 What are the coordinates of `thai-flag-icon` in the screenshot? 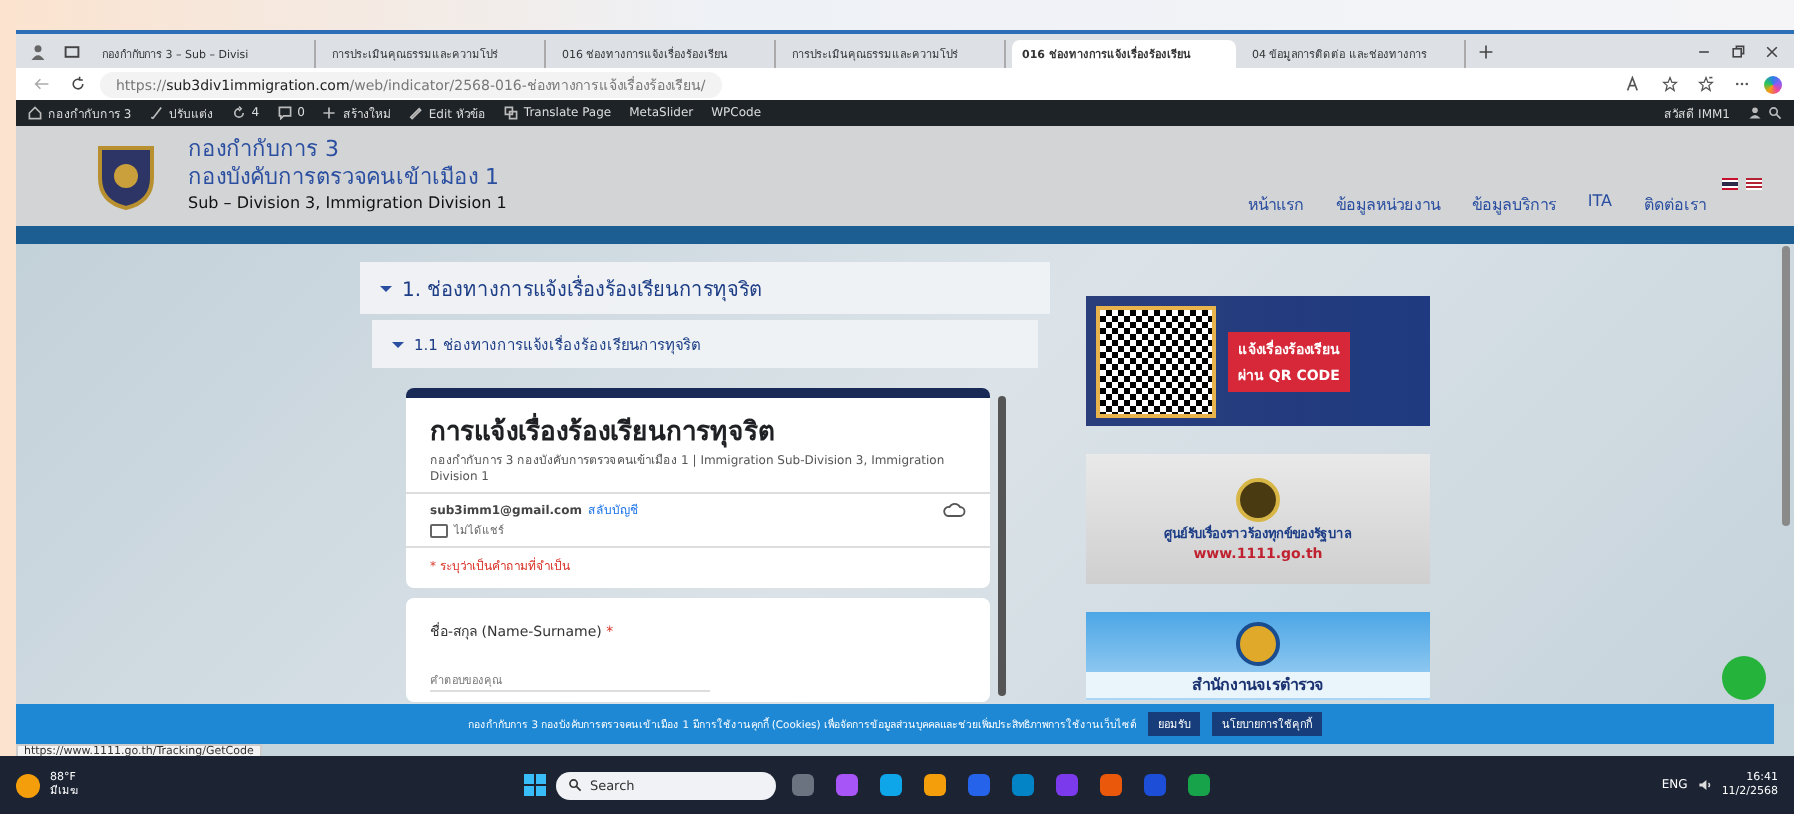 It's located at (1730, 184).